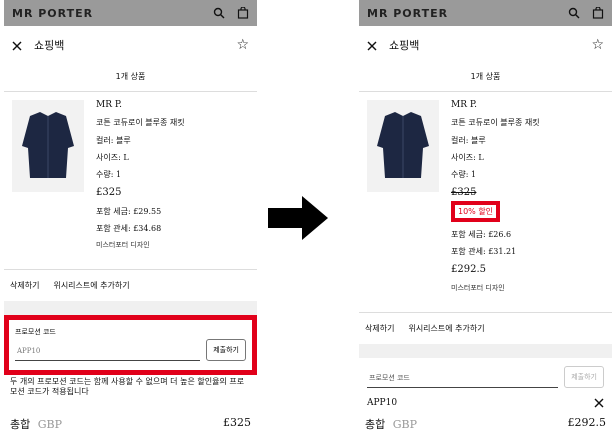 The width and height of the screenshot is (615, 438). Describe the element at coordinates (109, 193) in the screenshot. I see `product-price: £325` at that location.